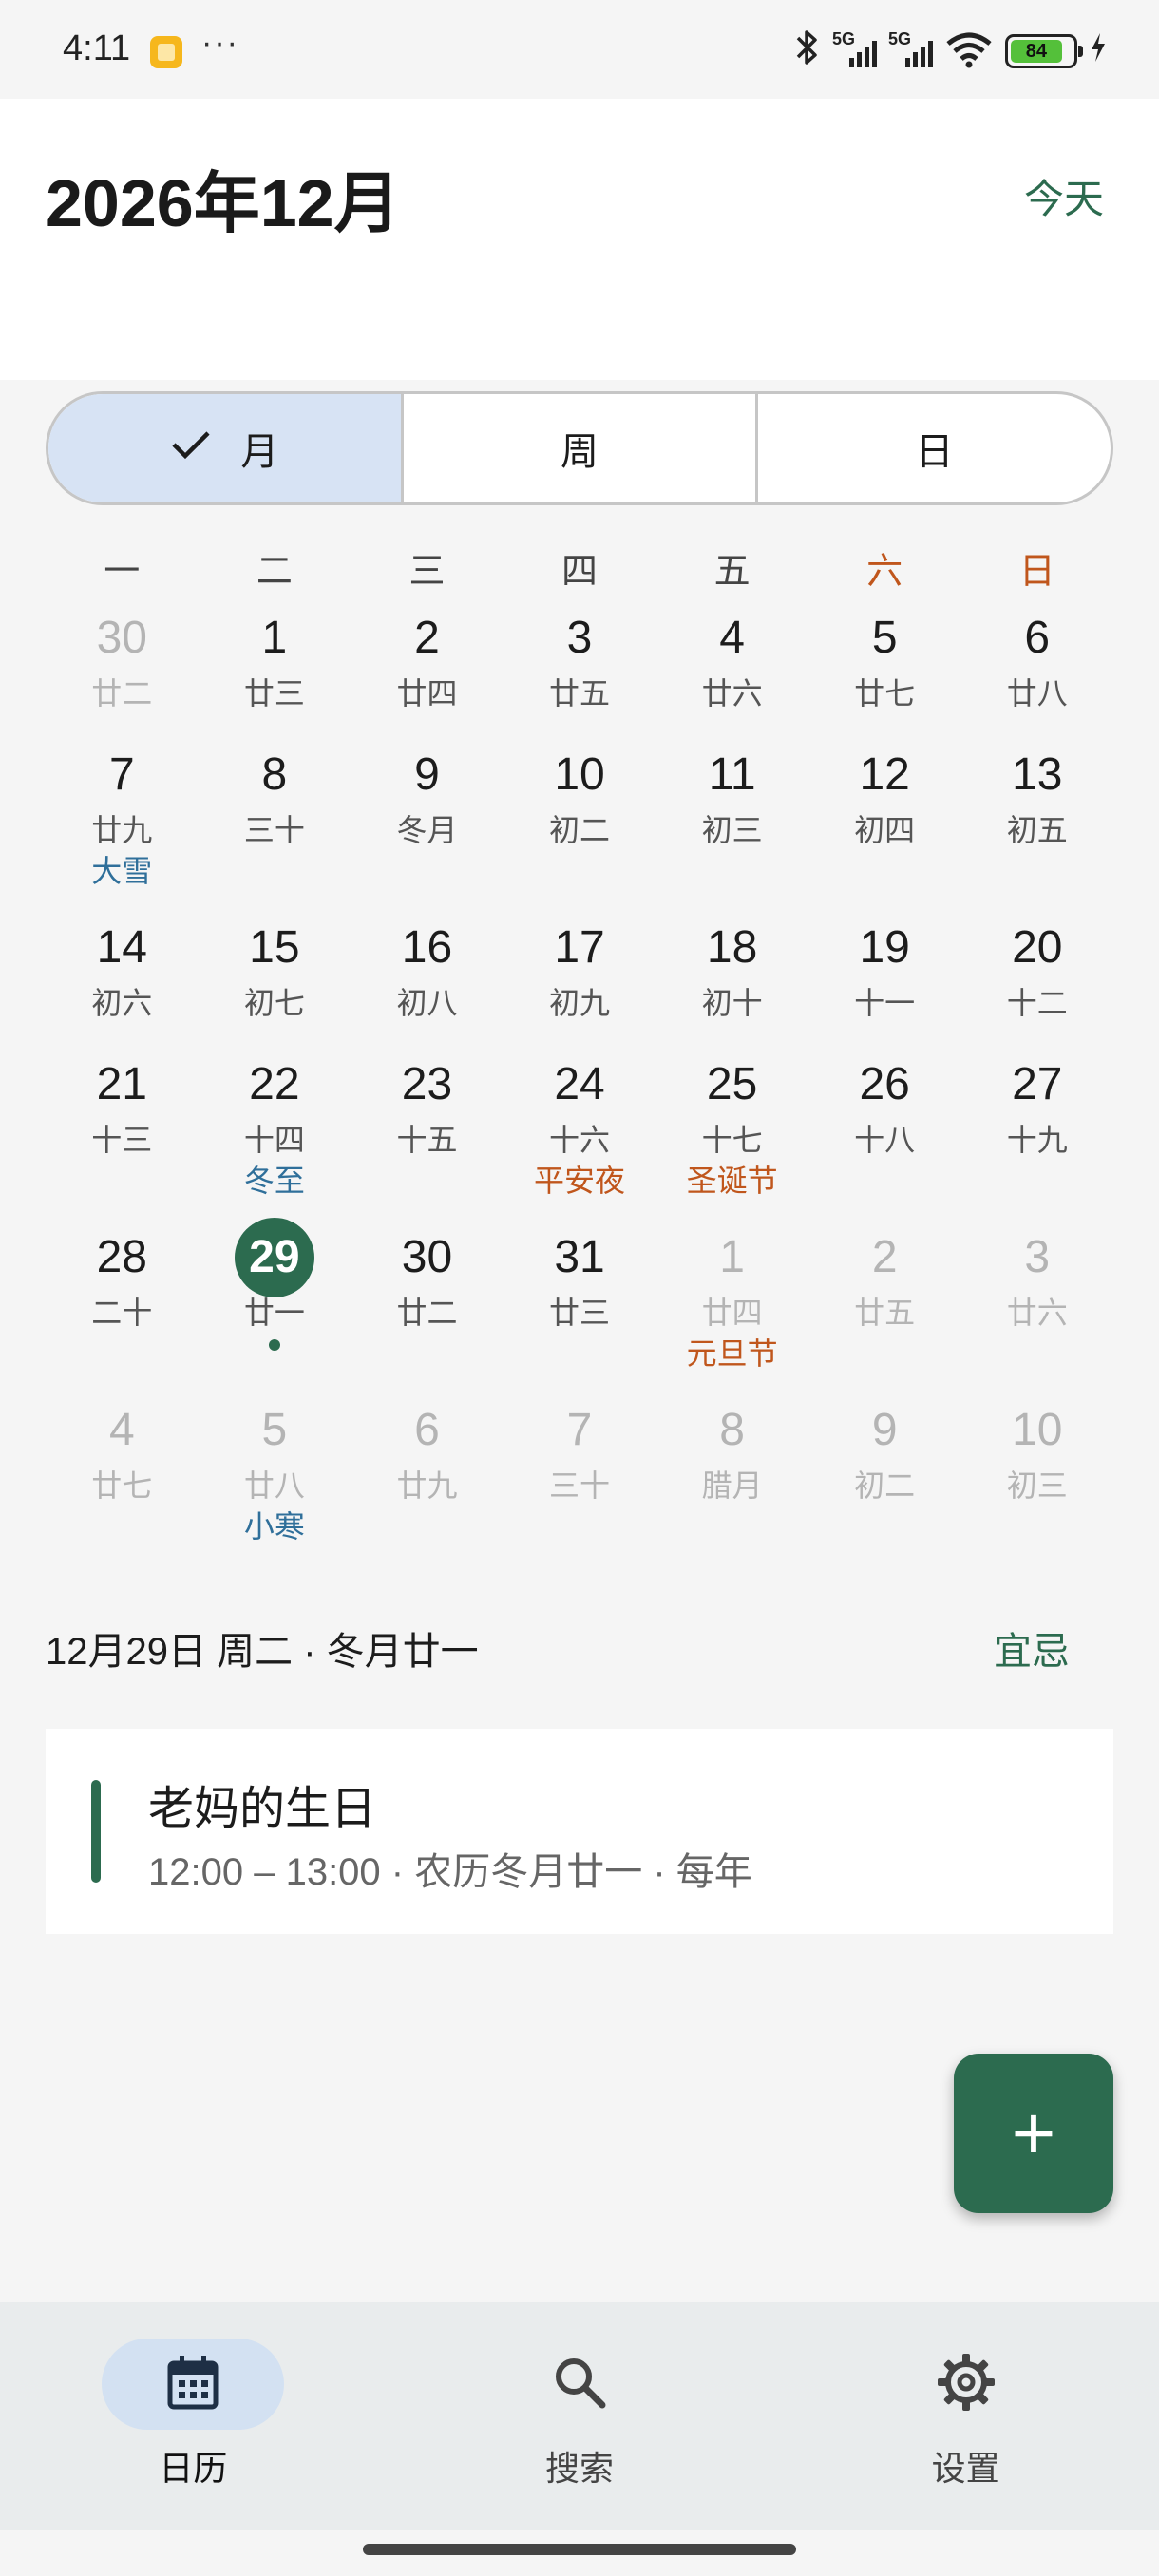 This screenshot has width=1159, height=2576. What do you see at coordinates (226, 448) in the screenshot?
I see `tab-month: 月` at bounding box center [226, 448].